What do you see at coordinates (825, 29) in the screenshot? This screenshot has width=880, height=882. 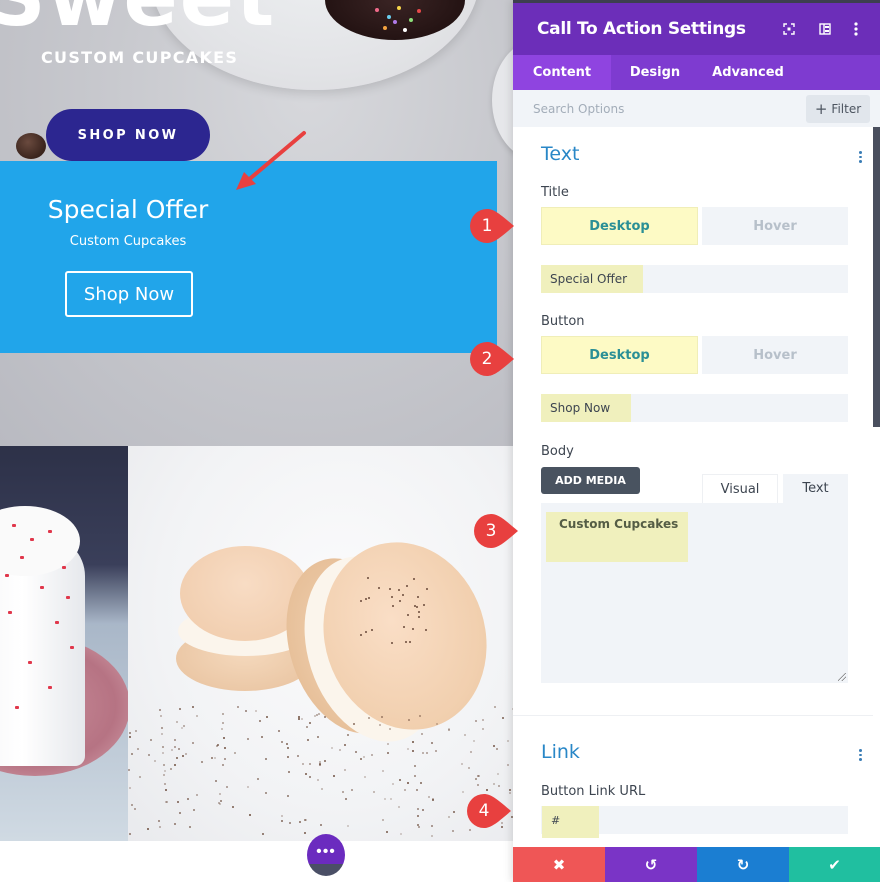 I see `split-view-icon` at bounding box center [825, 29].